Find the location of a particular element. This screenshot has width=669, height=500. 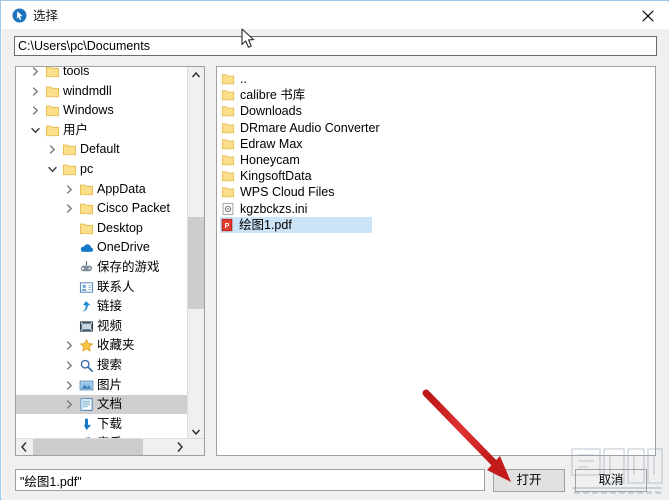

tree-item: windmdll is located at coordinates (103, 91).